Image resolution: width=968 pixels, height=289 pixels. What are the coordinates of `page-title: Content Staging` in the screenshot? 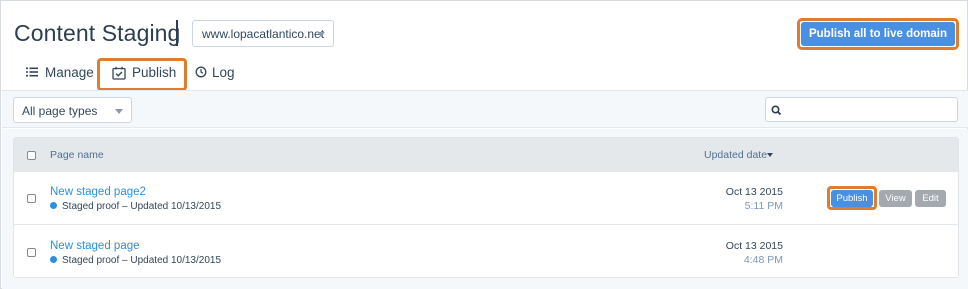 It's located at (97, 33).